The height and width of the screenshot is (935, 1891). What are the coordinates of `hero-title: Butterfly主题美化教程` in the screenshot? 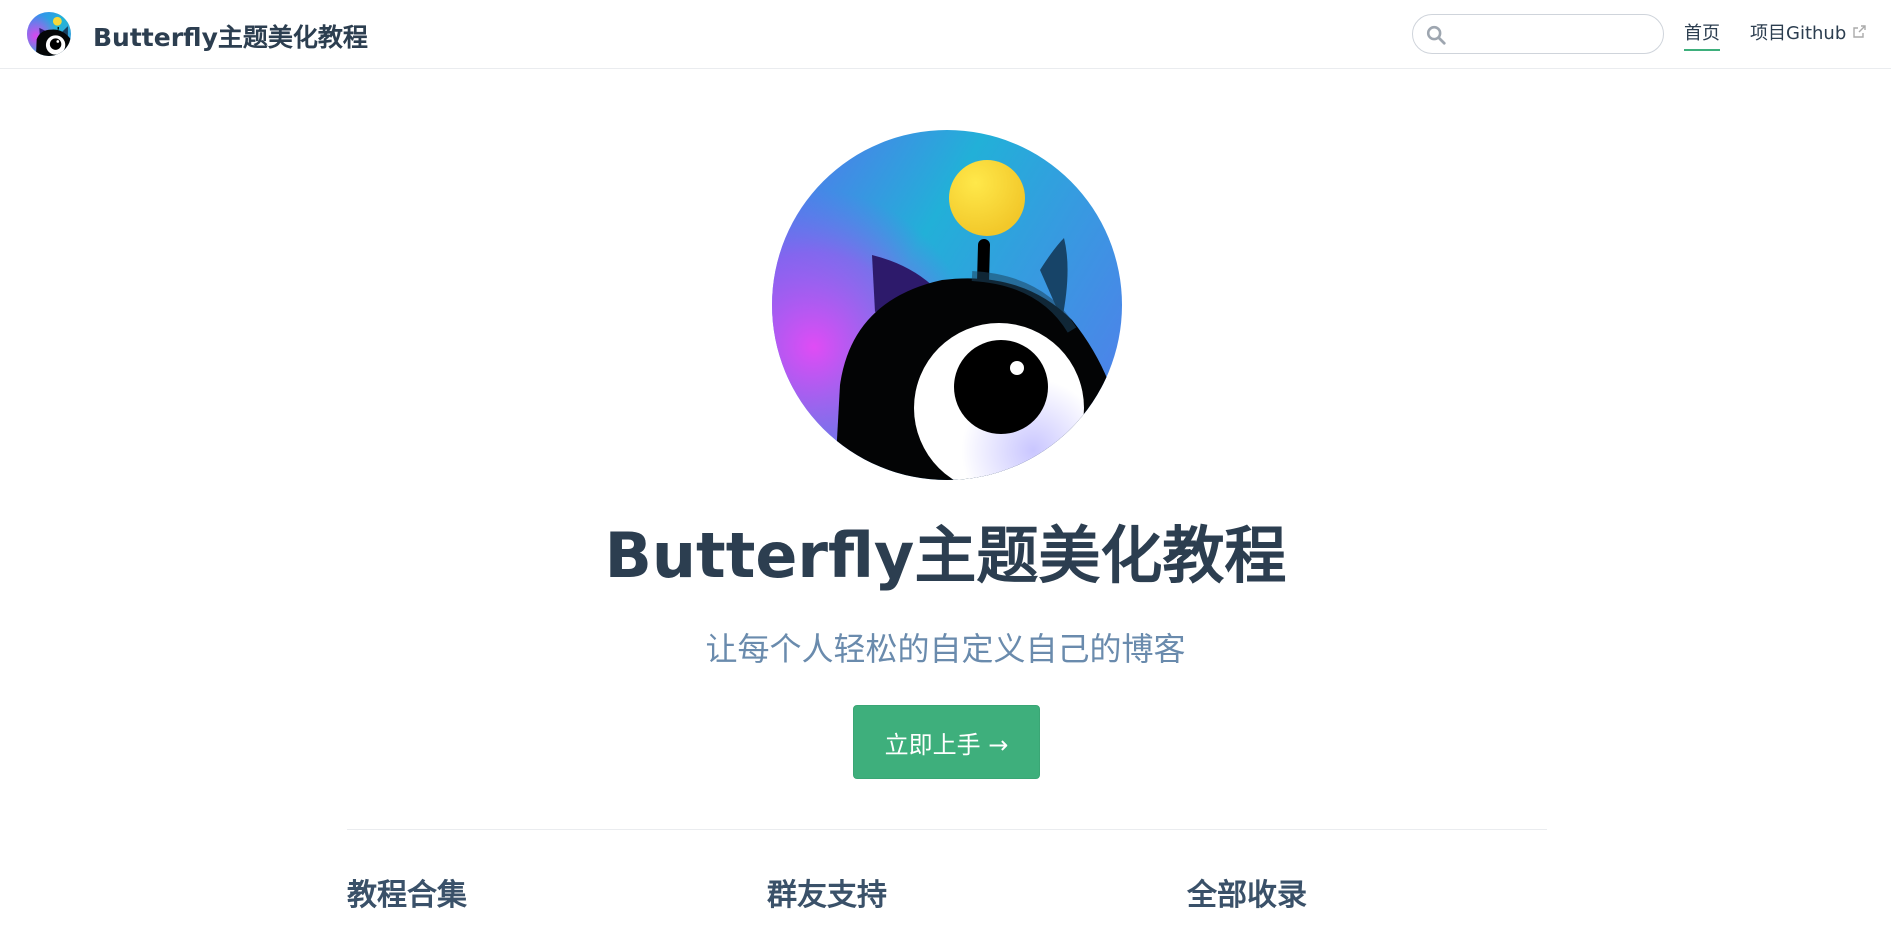 It's located at (945, 555).